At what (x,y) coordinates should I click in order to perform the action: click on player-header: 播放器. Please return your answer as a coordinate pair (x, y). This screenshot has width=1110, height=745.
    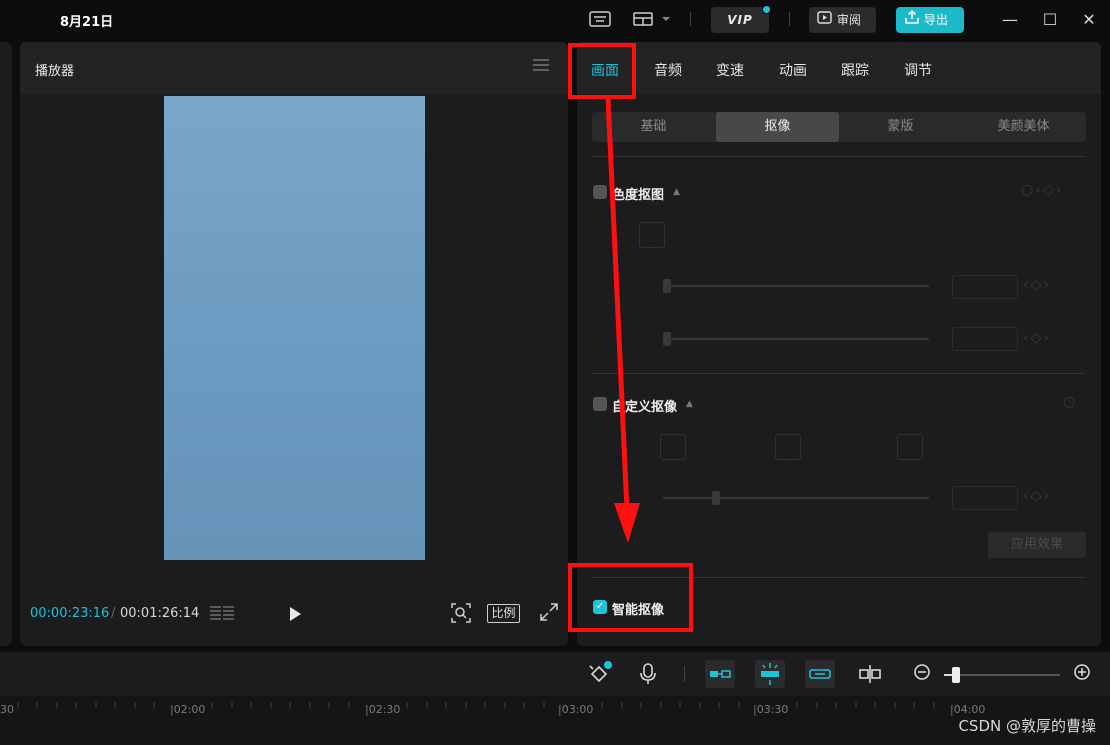
    Looking at the image, I should click on (294, 68).